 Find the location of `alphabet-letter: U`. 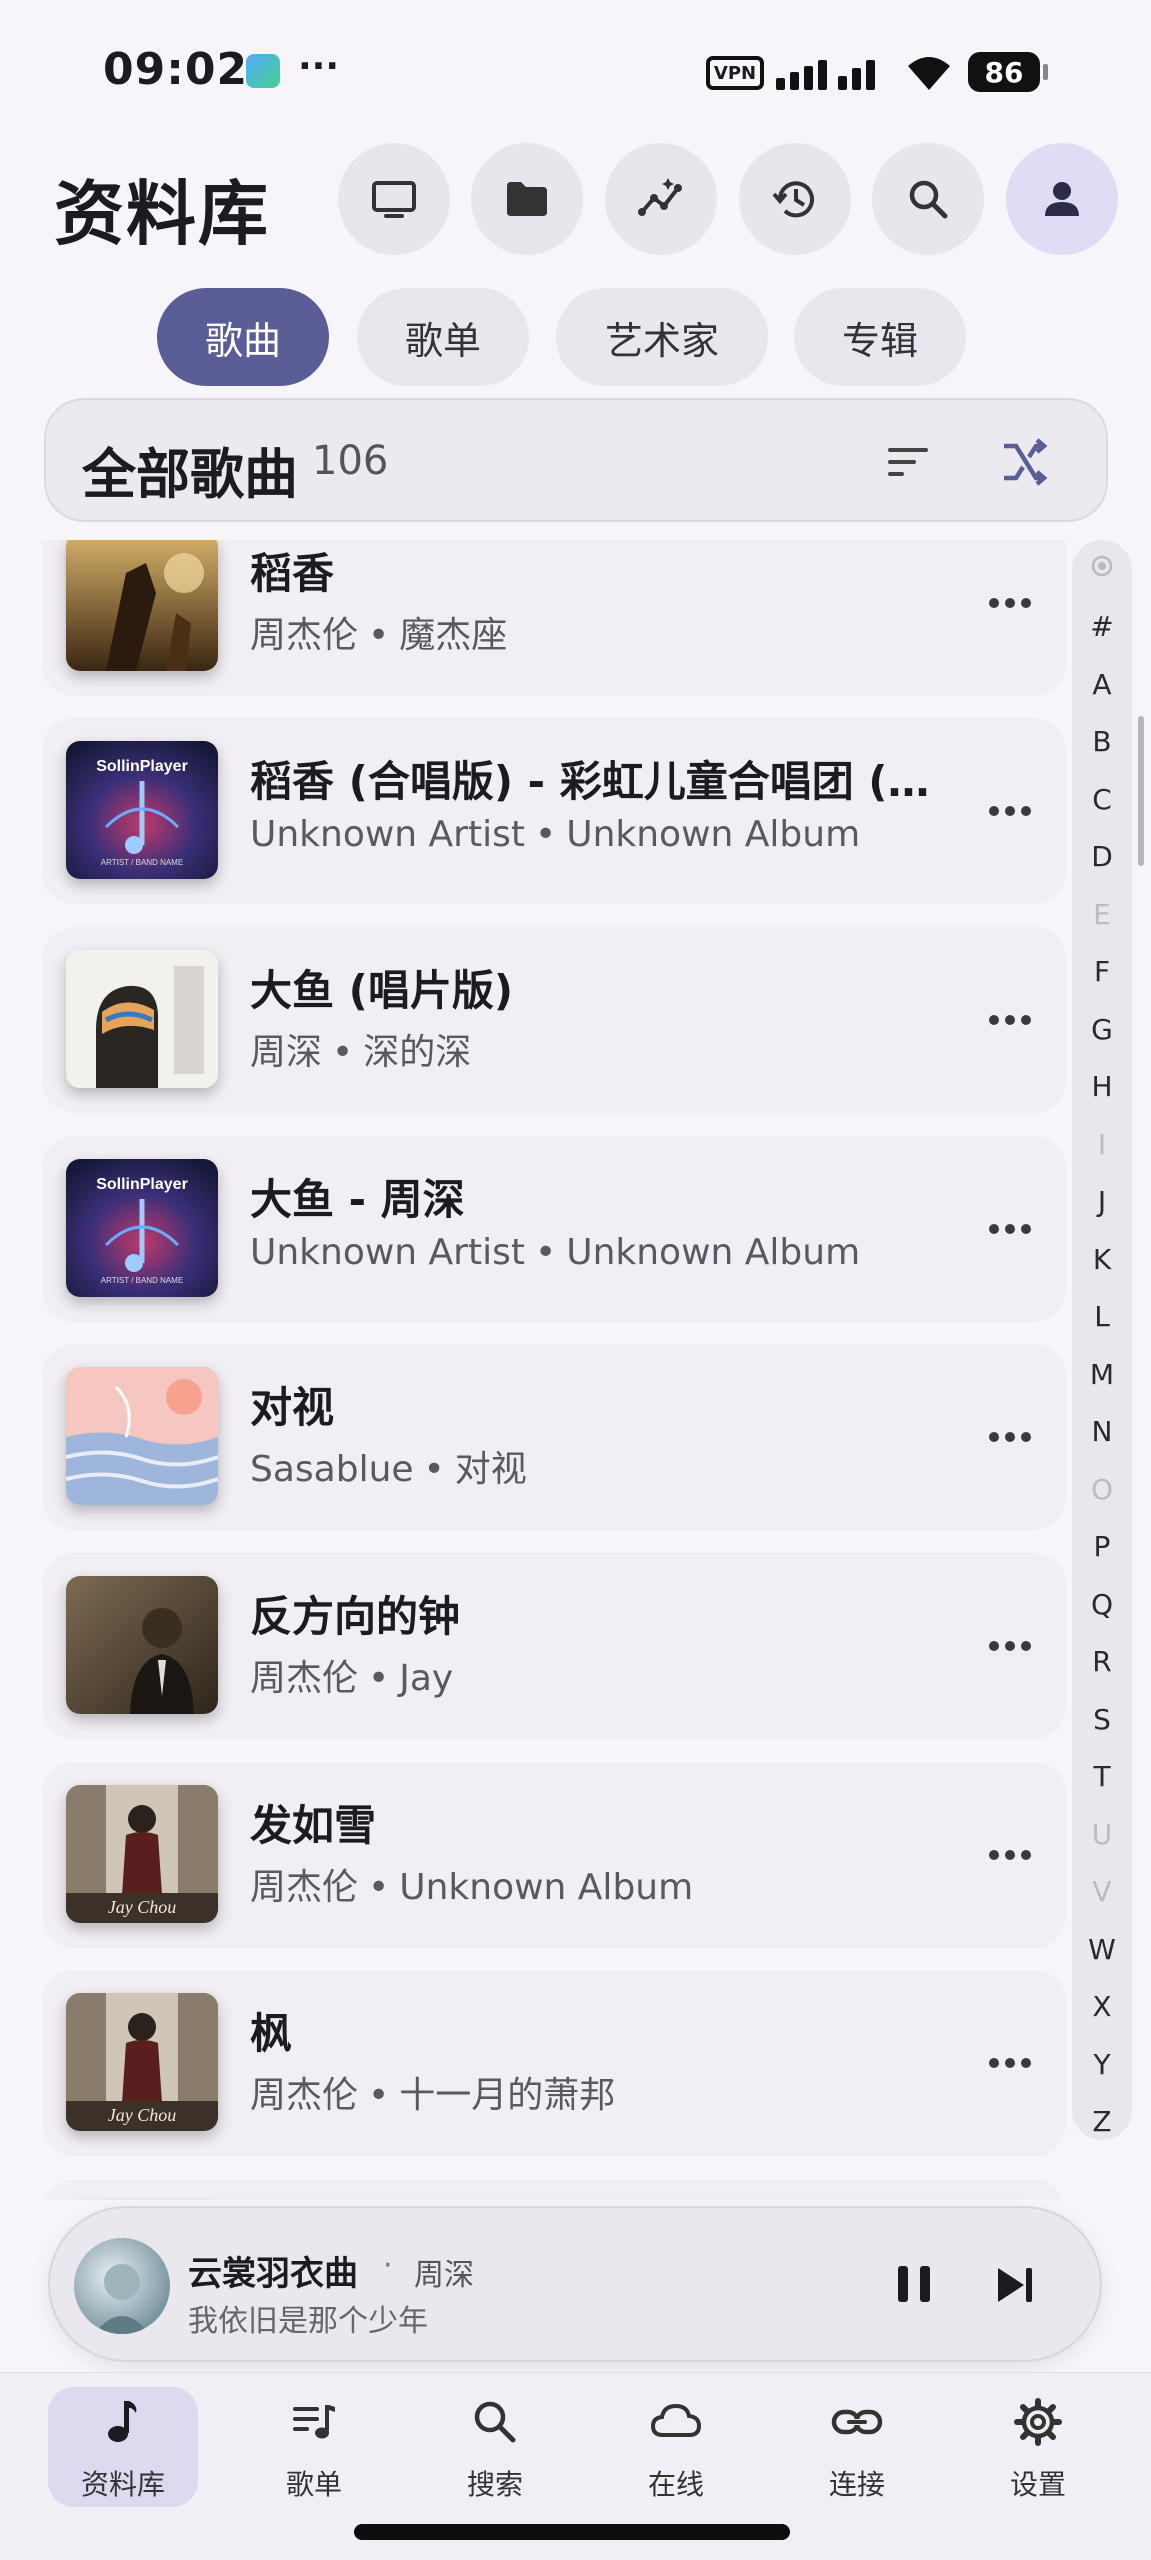

alphabet-letter: U is located at coordinates (1102, 1835).